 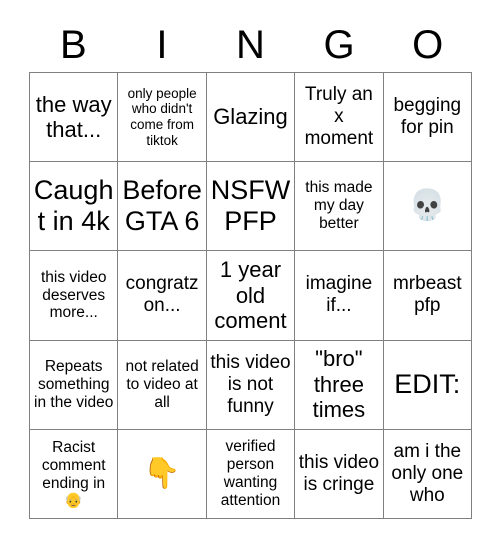 I want to click on bingo-cell-label: not related to video at all, so click(x=162, y=384).